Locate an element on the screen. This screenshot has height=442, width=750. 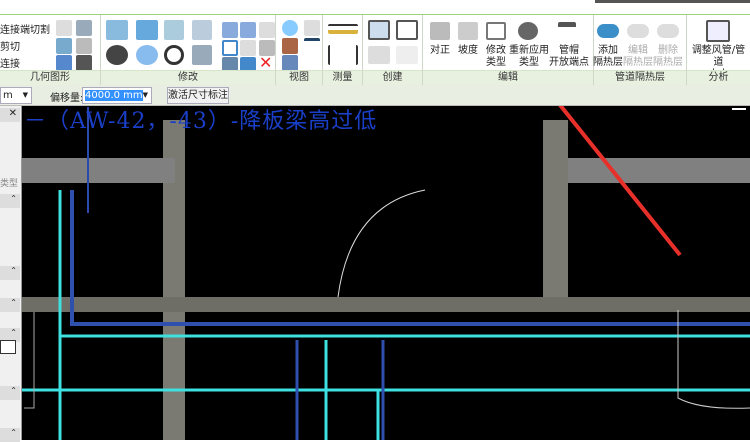
label-line1: 调整风管/管道 is located at coordinates (718, 56).